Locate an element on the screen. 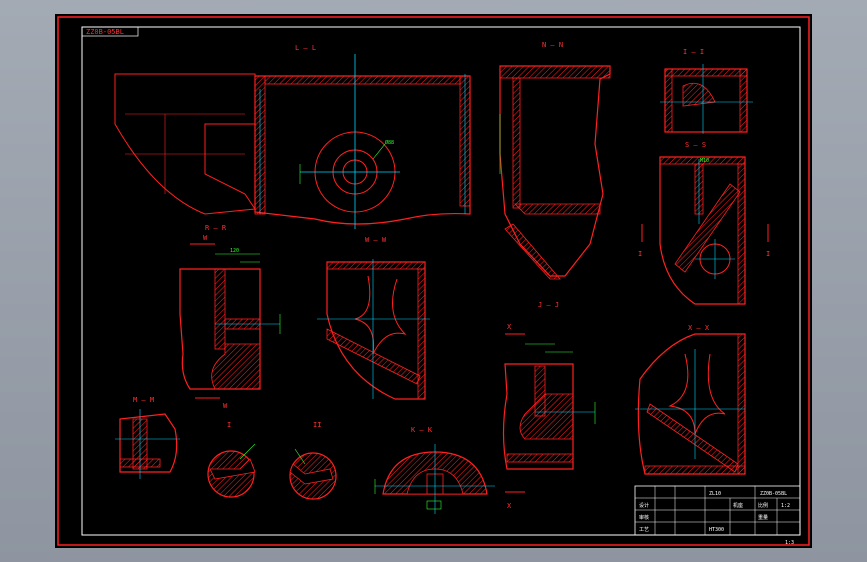 This screenshot has width=867, height=562. detail-label-I: I is located at coordinates (229, 425).